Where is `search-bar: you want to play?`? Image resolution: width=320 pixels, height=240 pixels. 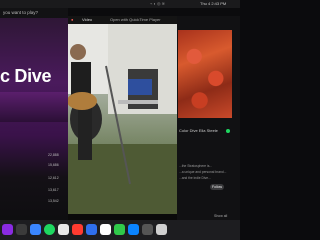
search-bar: you want to play? is located at coordinates (34, 13).